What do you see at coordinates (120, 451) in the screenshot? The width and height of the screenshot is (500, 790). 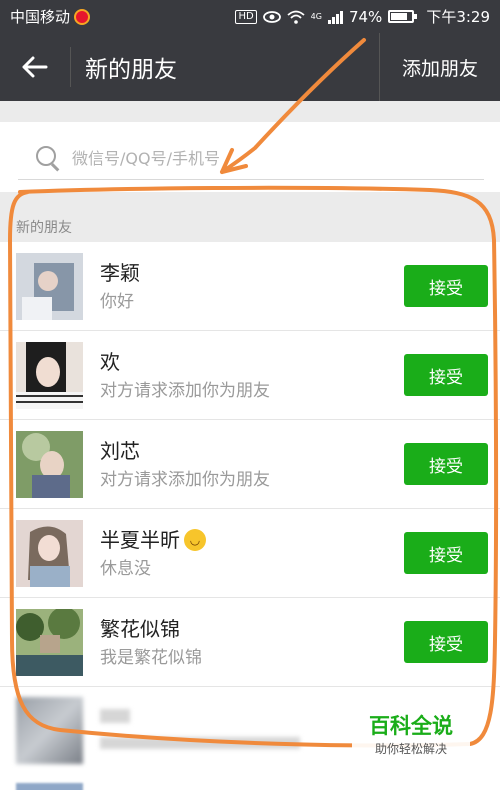 I see `friend-name: 刘芯` at bounding box center [120, 451].